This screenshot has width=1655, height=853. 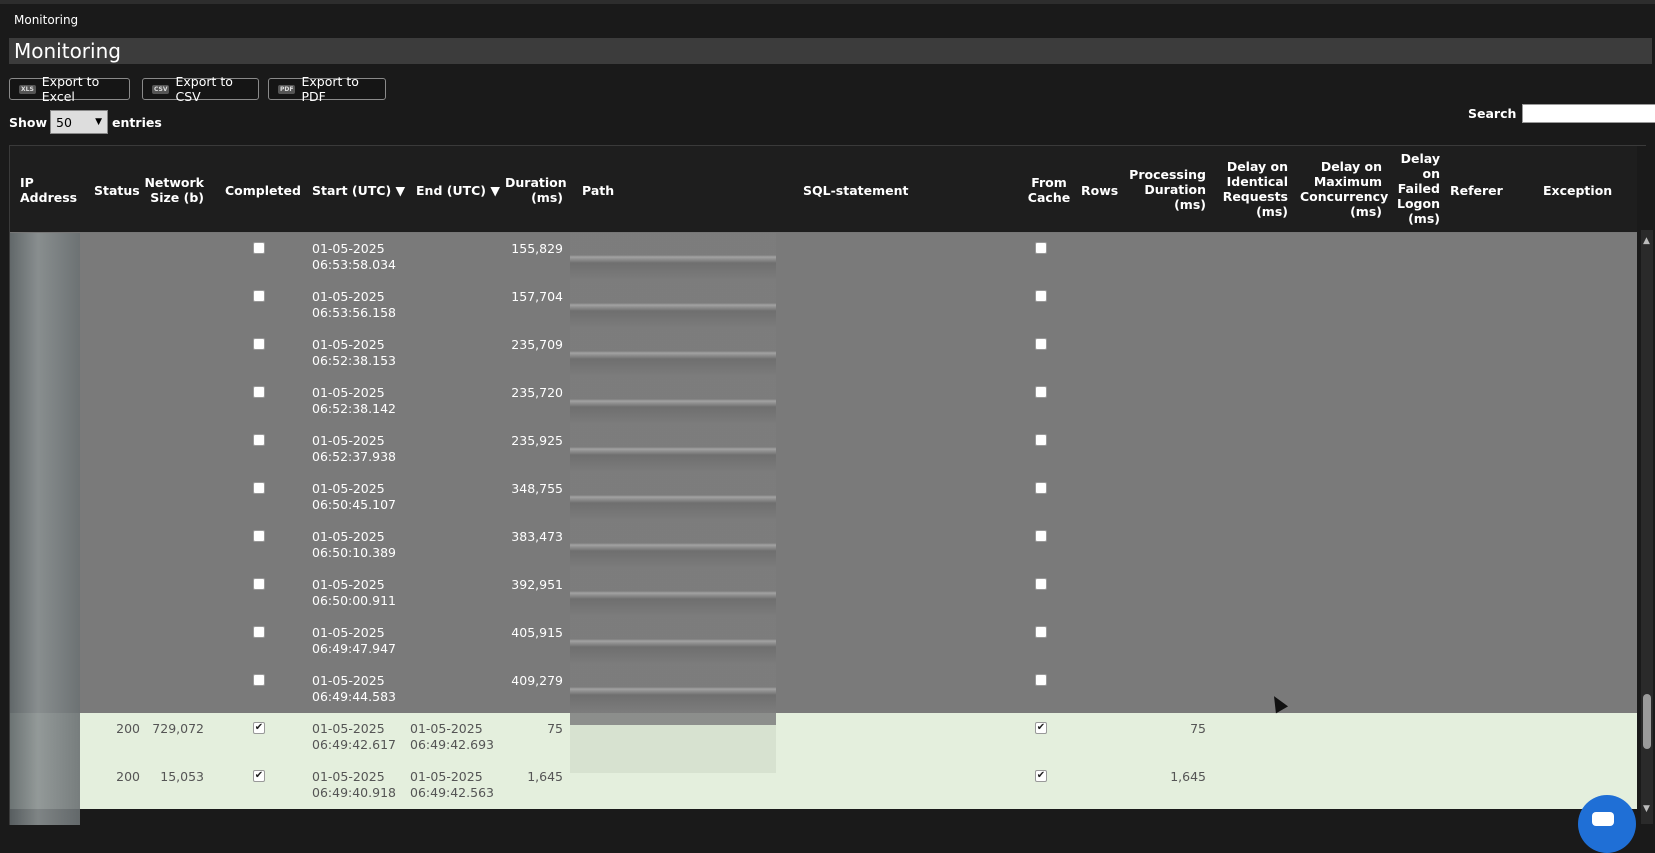 What do you see at coordinates (1198, 728) in the screenshot?
I see `processing-duration-cell: 75` at bounding box center [1198, 728].